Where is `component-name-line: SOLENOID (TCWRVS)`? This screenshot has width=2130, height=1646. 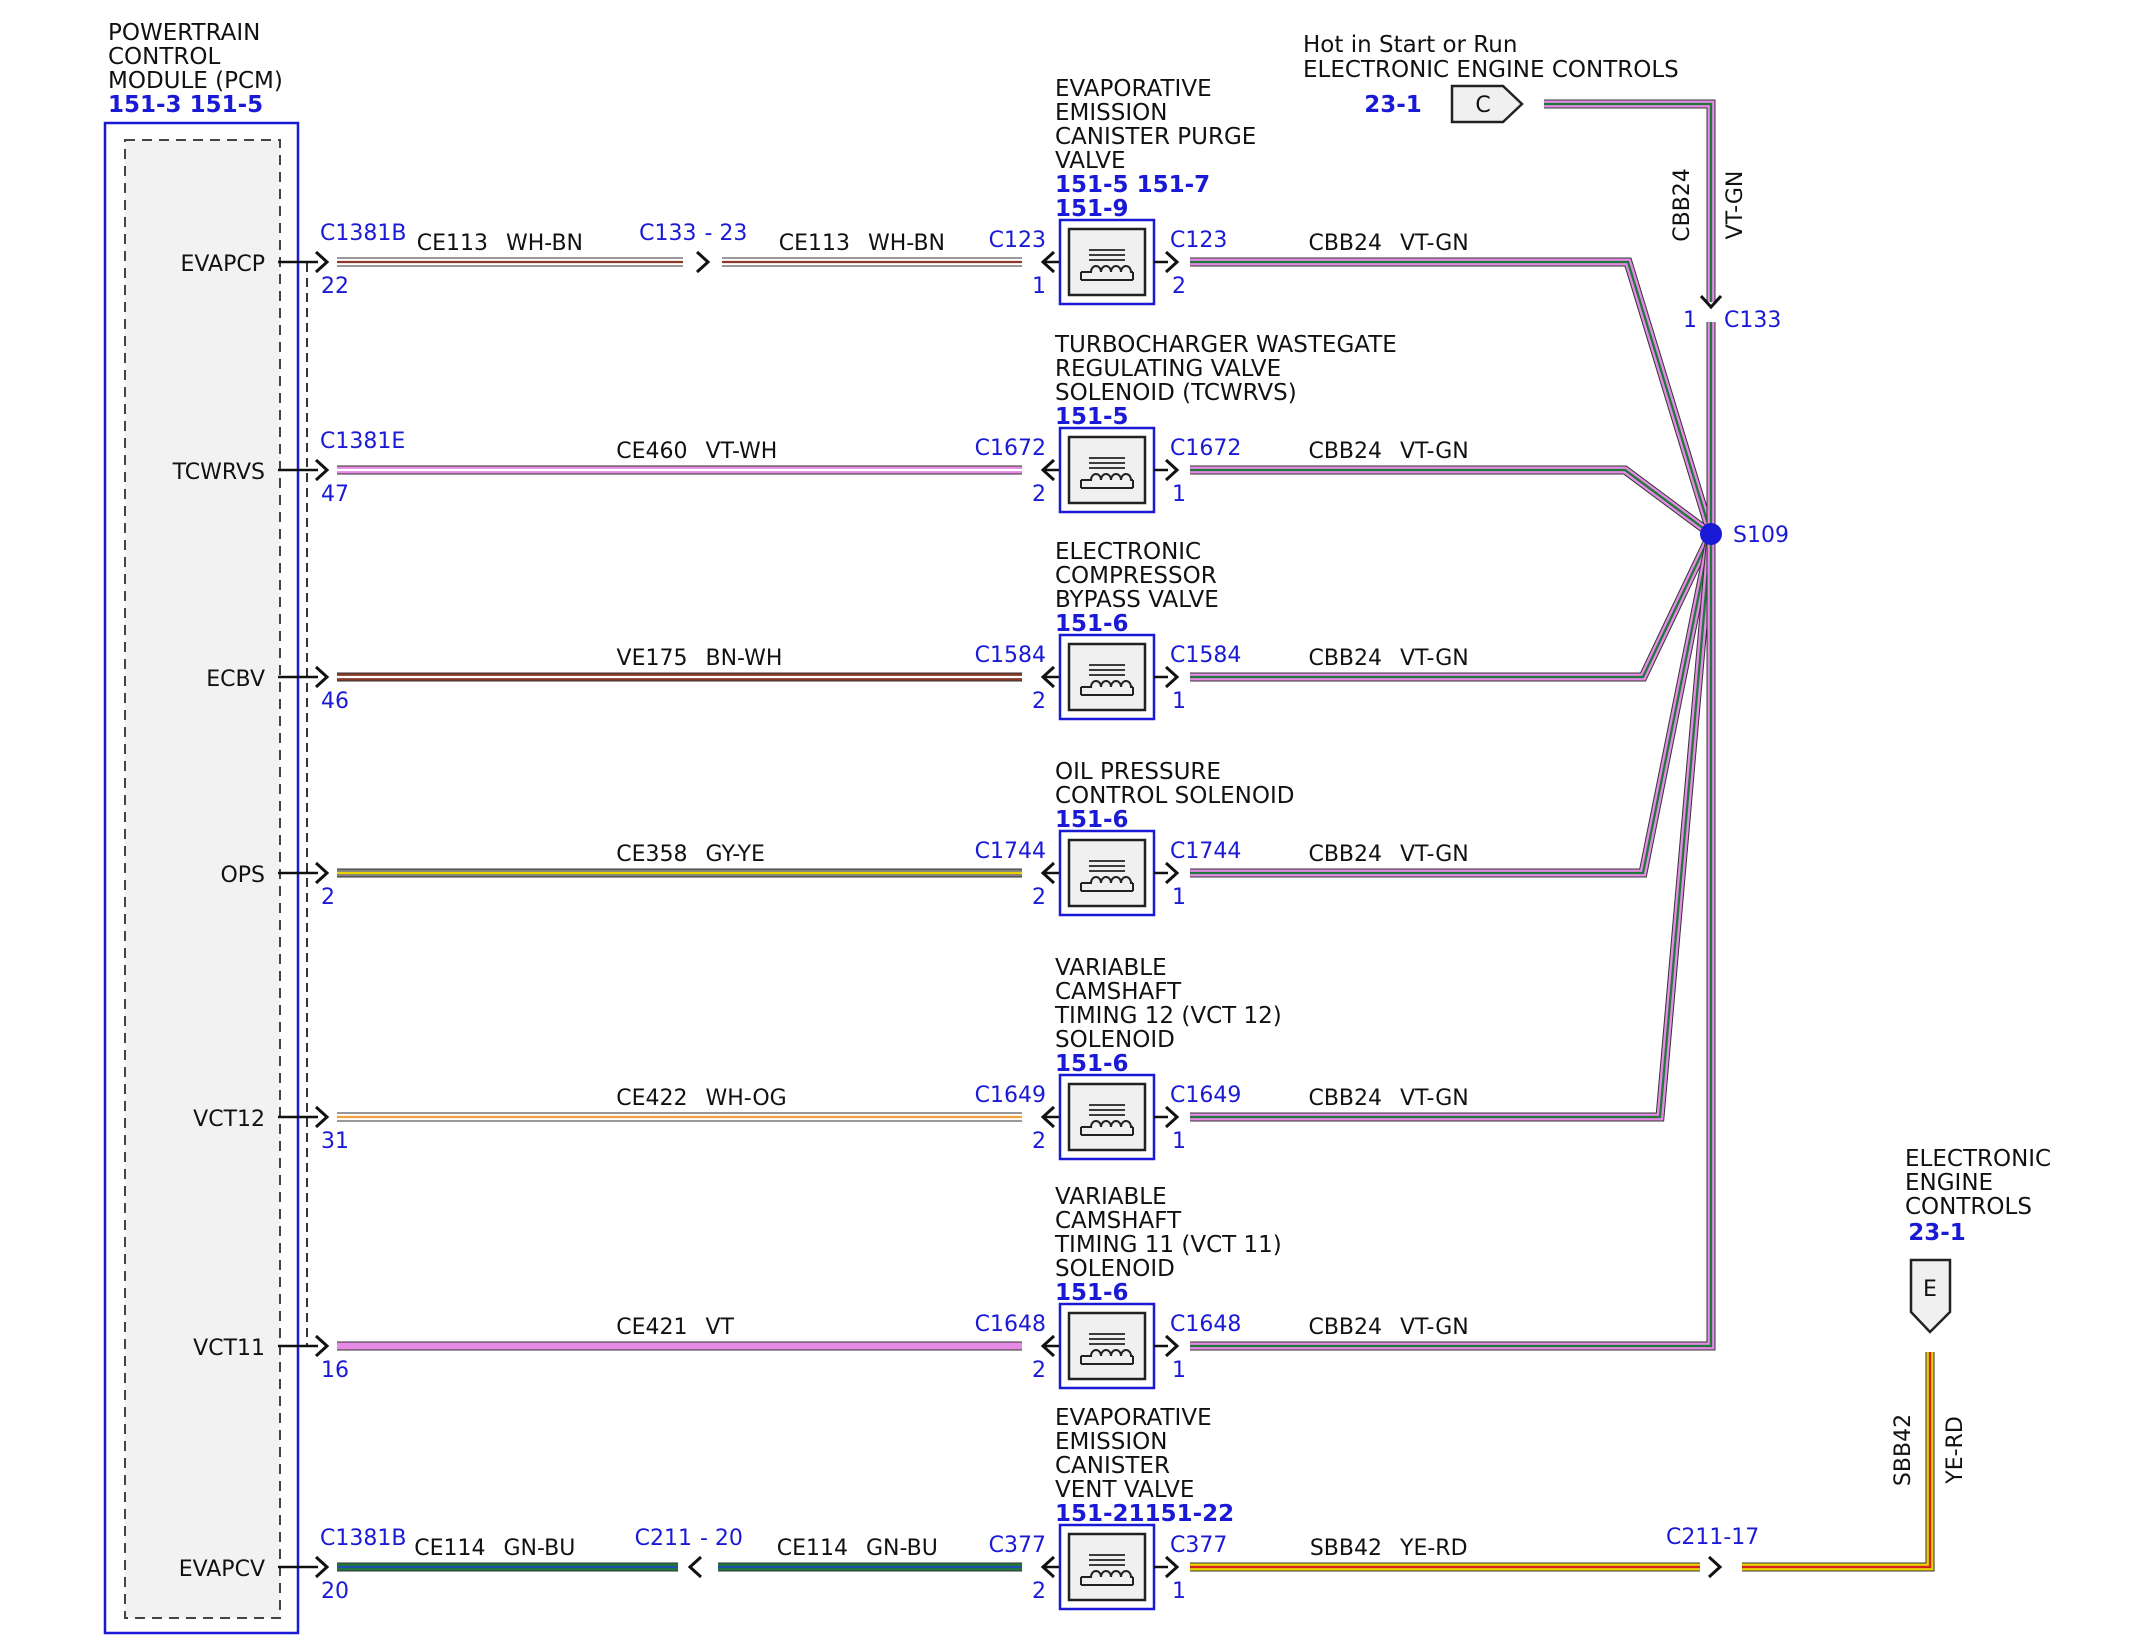 component-name-line: SOLENOID (TCWRVS) is located at coordinates (1176, 393).